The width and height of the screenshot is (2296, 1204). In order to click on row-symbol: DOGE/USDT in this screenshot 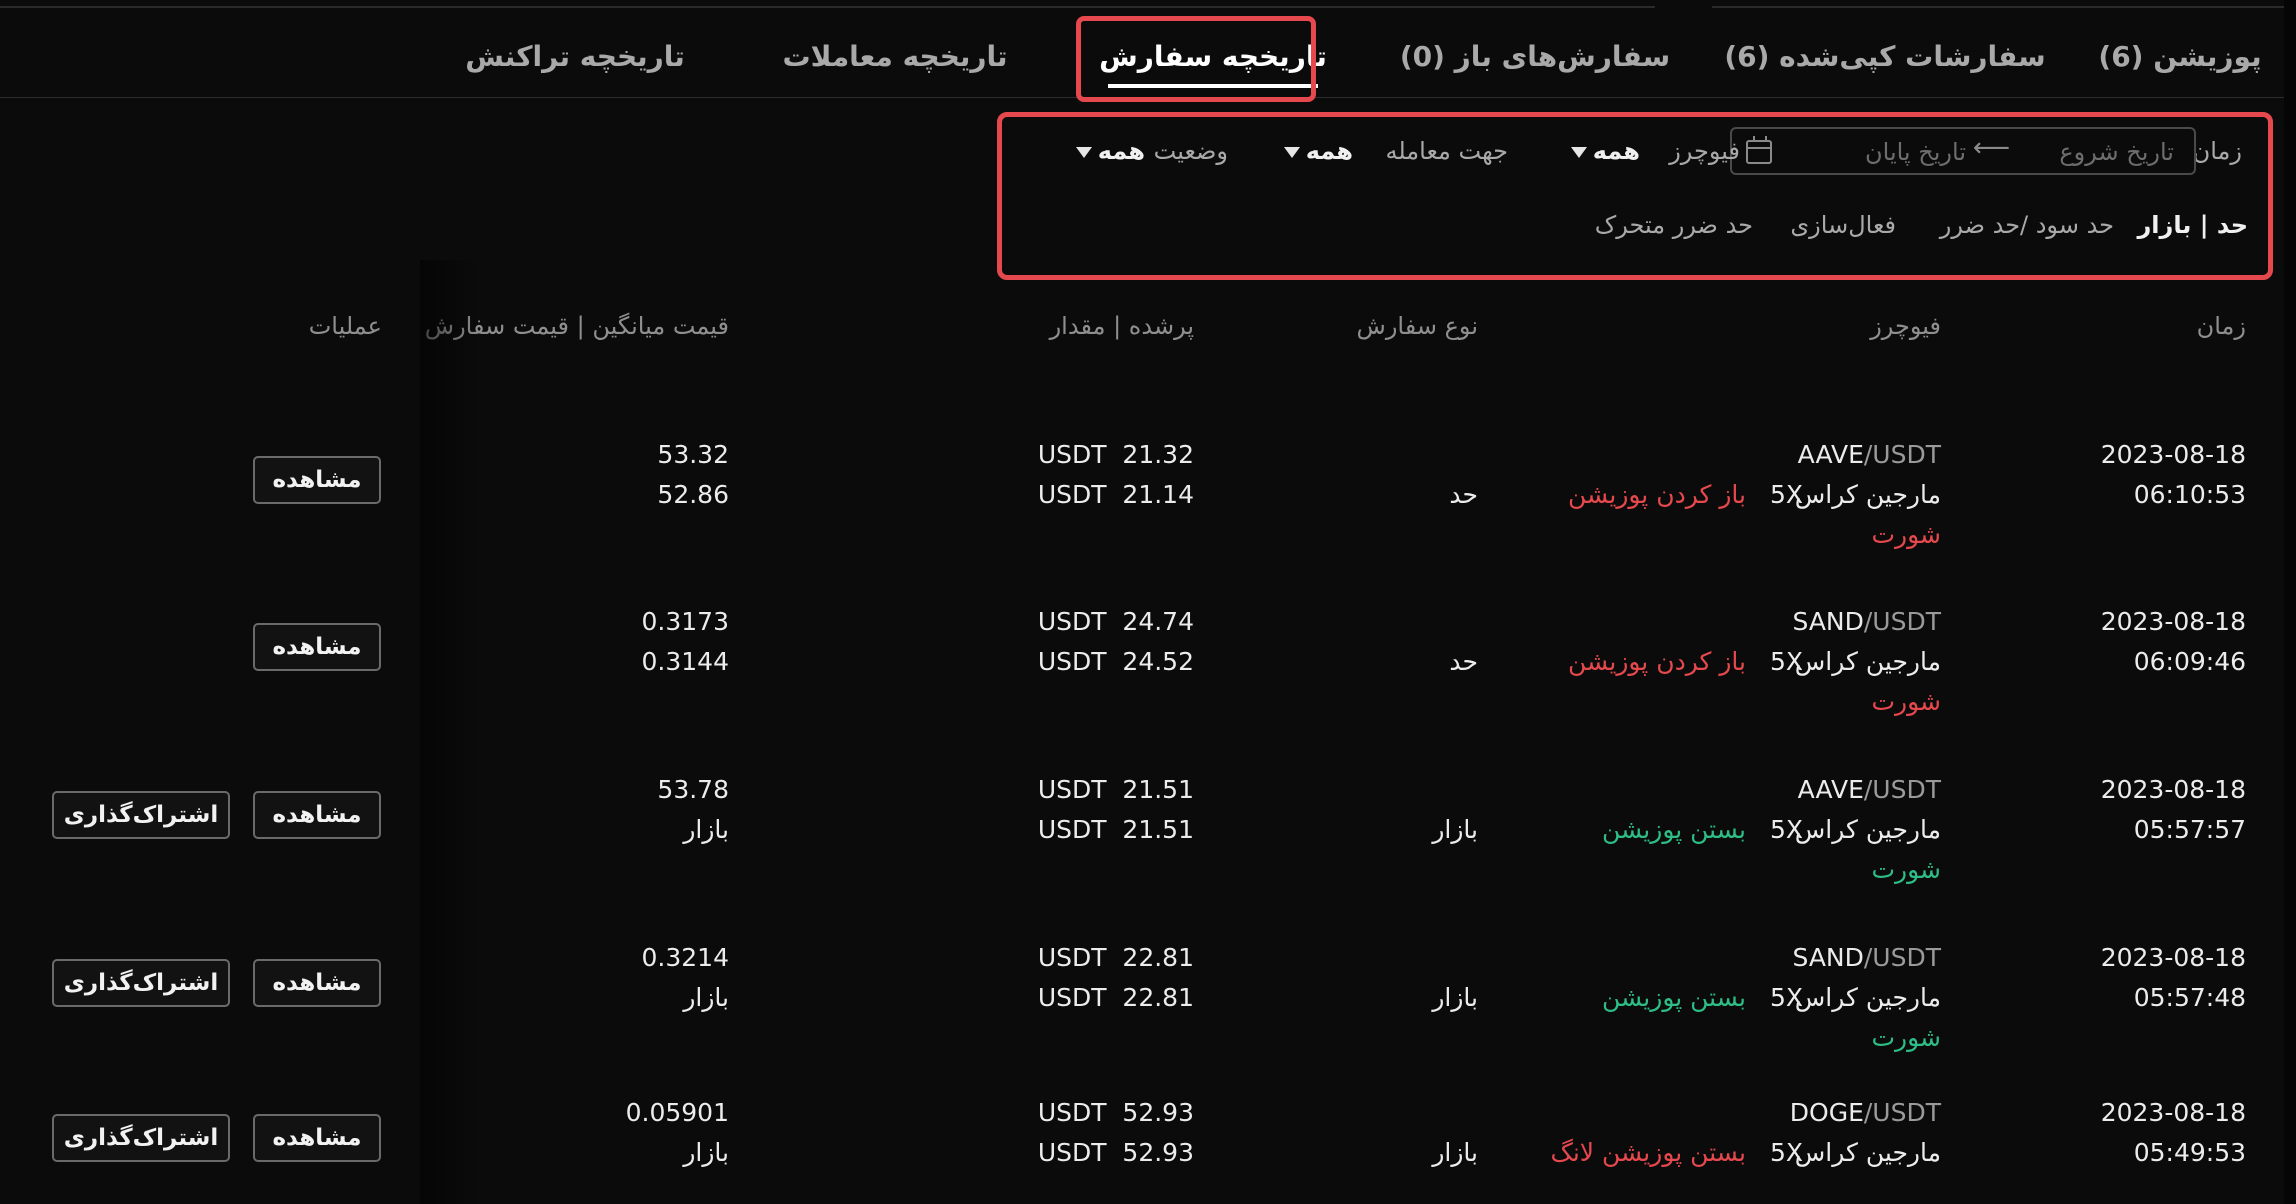, I will do `click(1865, 1112)`.